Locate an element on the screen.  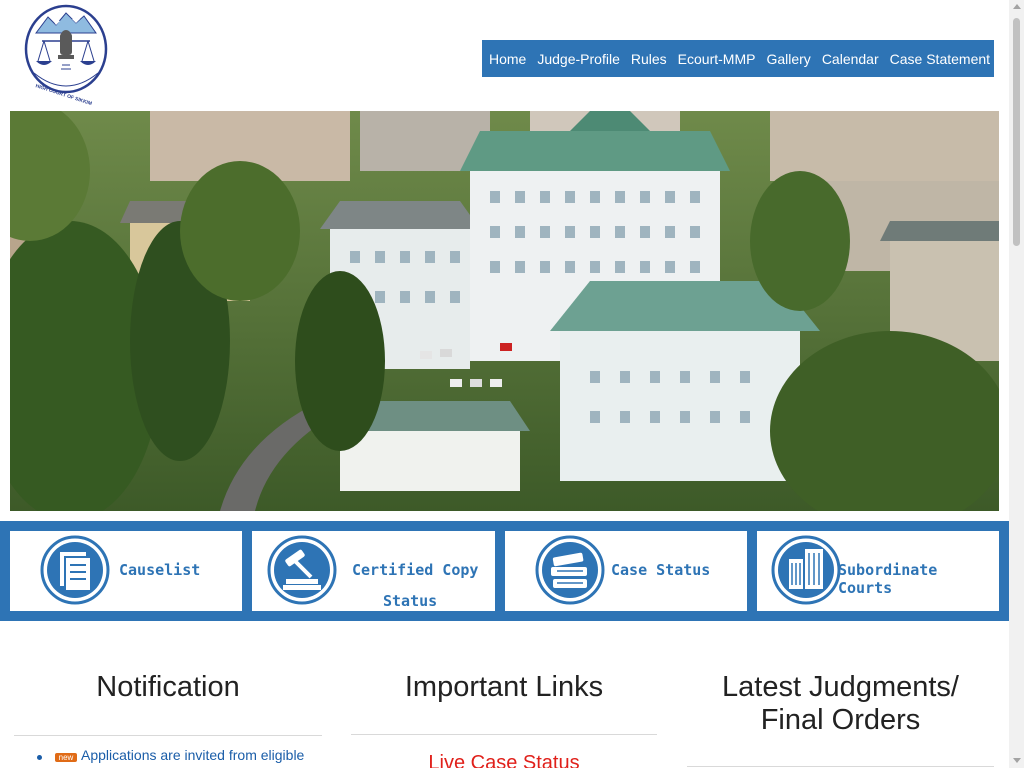
case-status-card: Case Status is located at coordinates (626, 571).